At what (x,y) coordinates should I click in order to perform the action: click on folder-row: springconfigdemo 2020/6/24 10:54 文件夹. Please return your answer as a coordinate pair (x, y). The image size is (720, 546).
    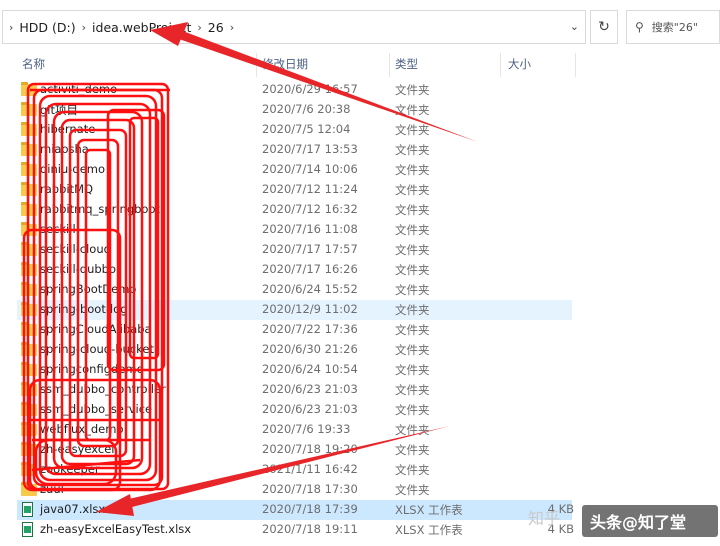
    Looking at the image, I should click on (294, 370).